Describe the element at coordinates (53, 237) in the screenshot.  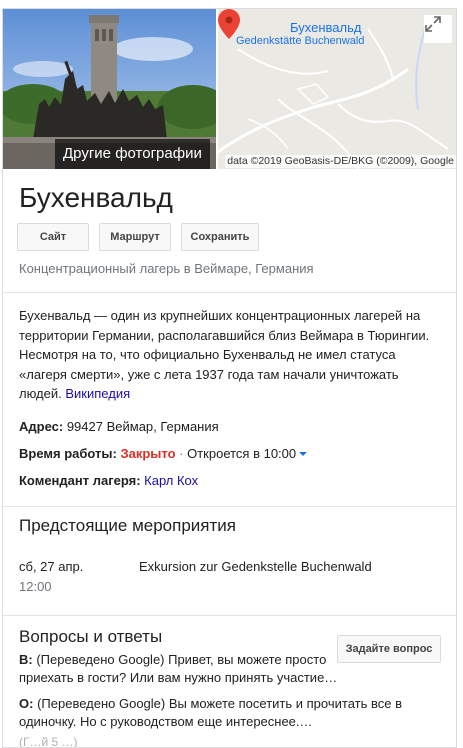
I see `website-button: Сайт` at that location.